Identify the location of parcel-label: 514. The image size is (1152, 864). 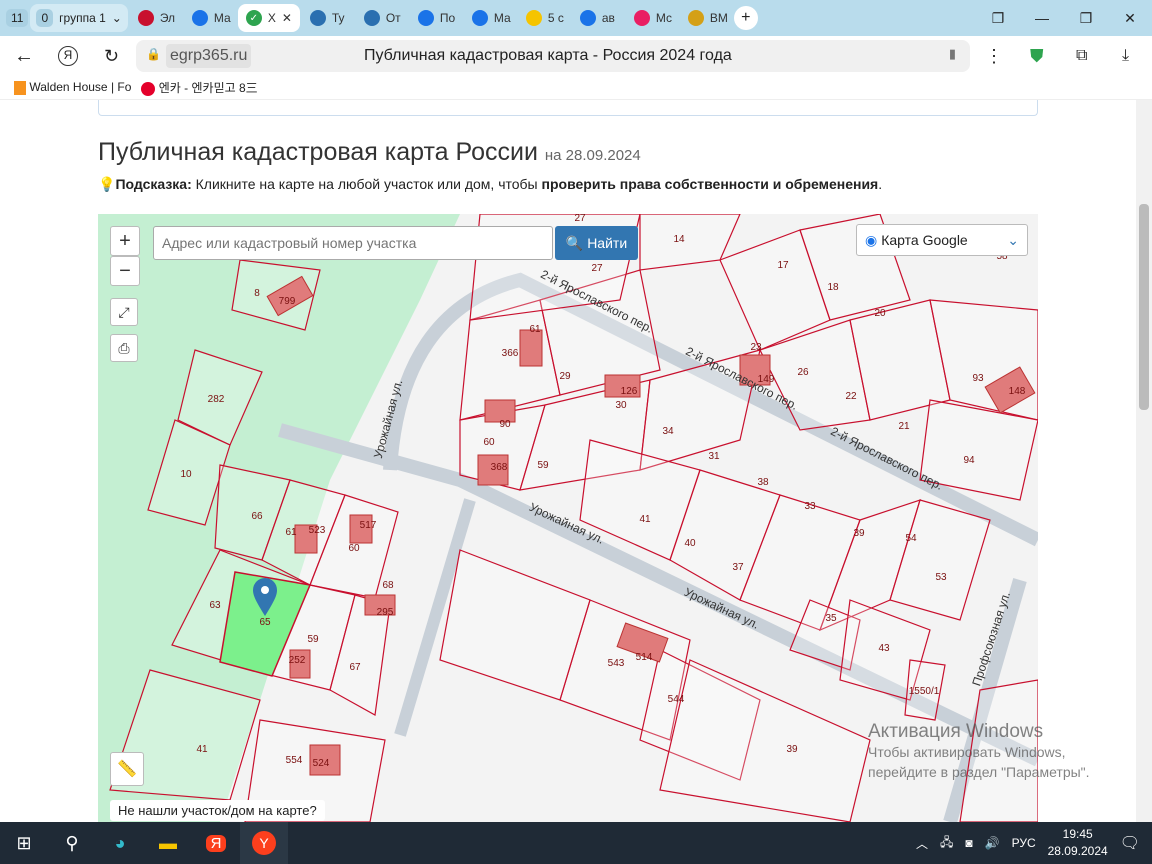
(644, 657).